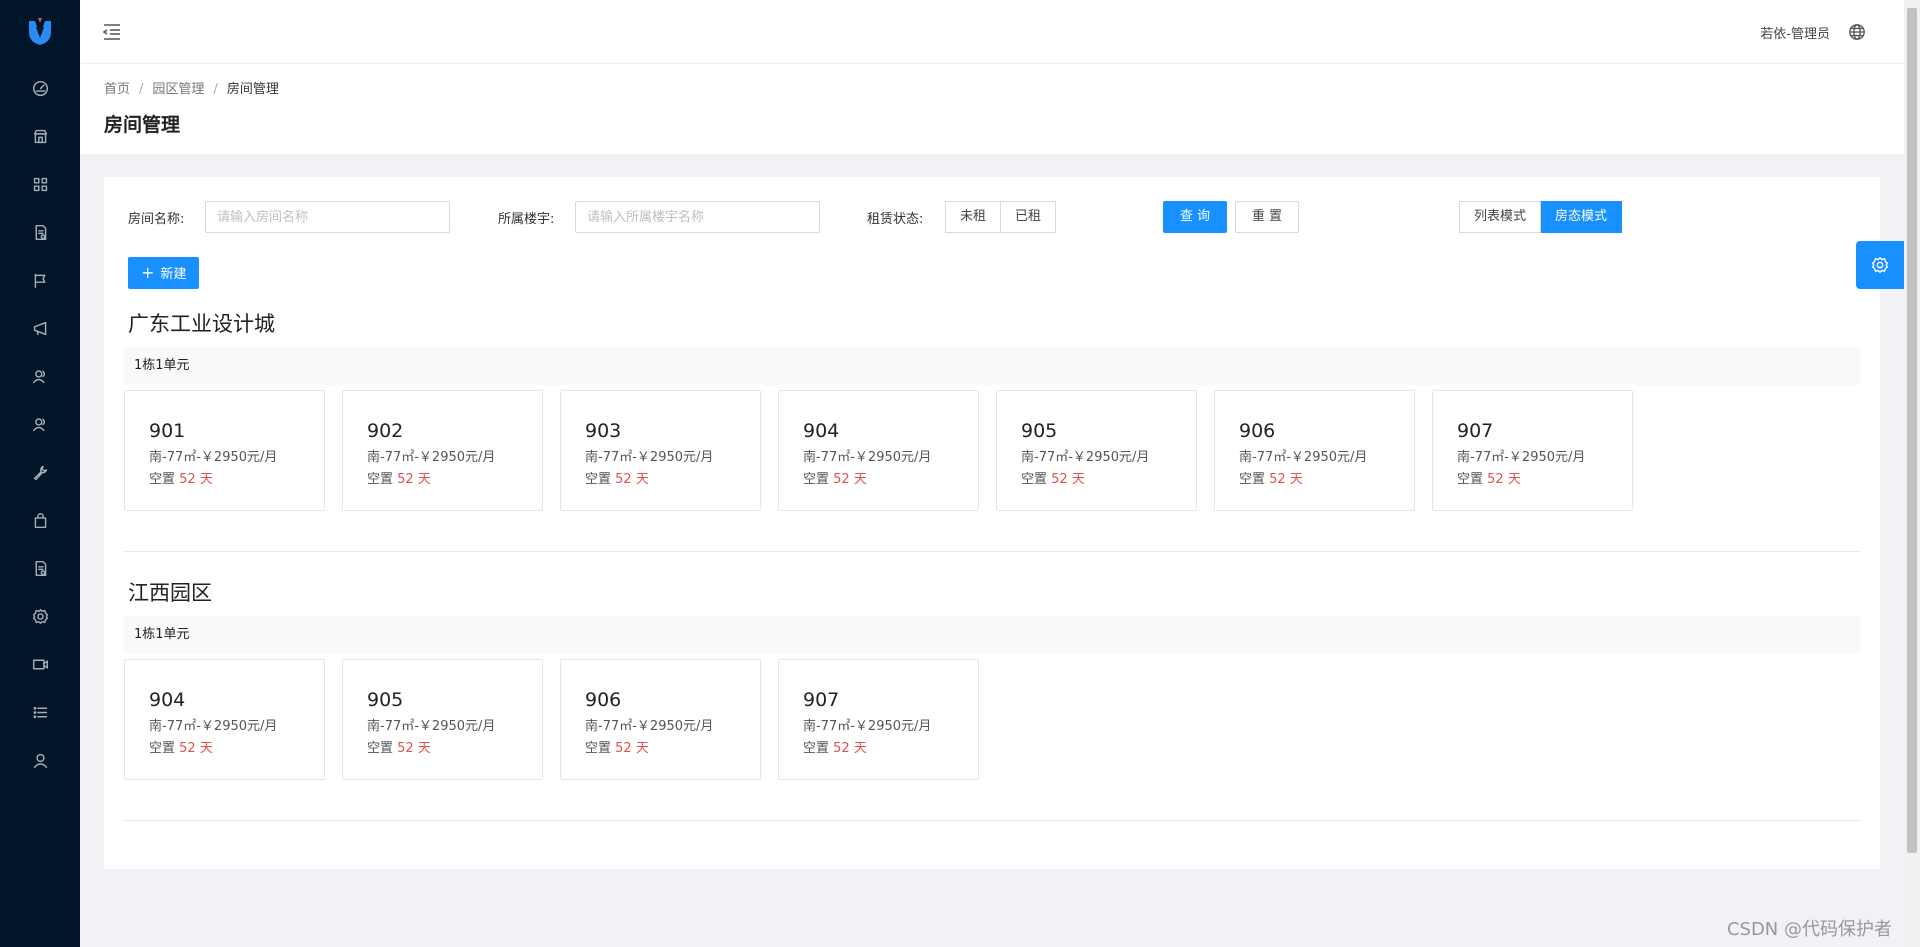 The width and height of the screenshot is (1920, 947). Describe the element at coordinates (201, 324) in the screenshot. I see `park-title: 广东工业设计城` at that location.